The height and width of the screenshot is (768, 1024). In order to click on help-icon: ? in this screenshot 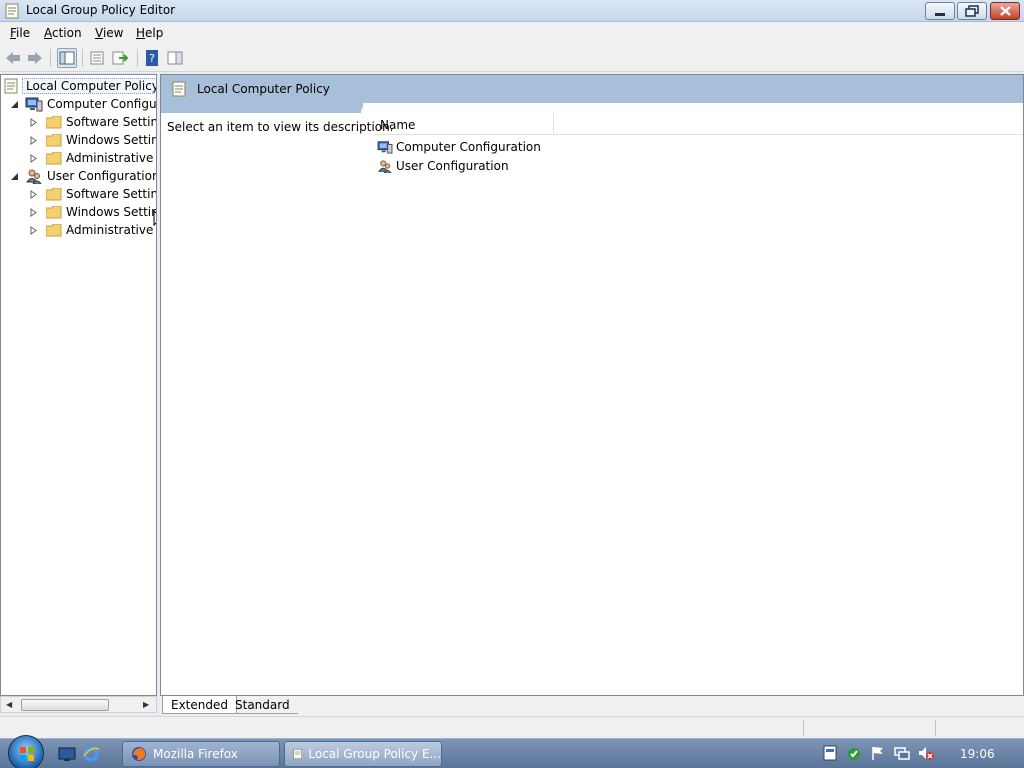, I will do `click(152, 58)`.